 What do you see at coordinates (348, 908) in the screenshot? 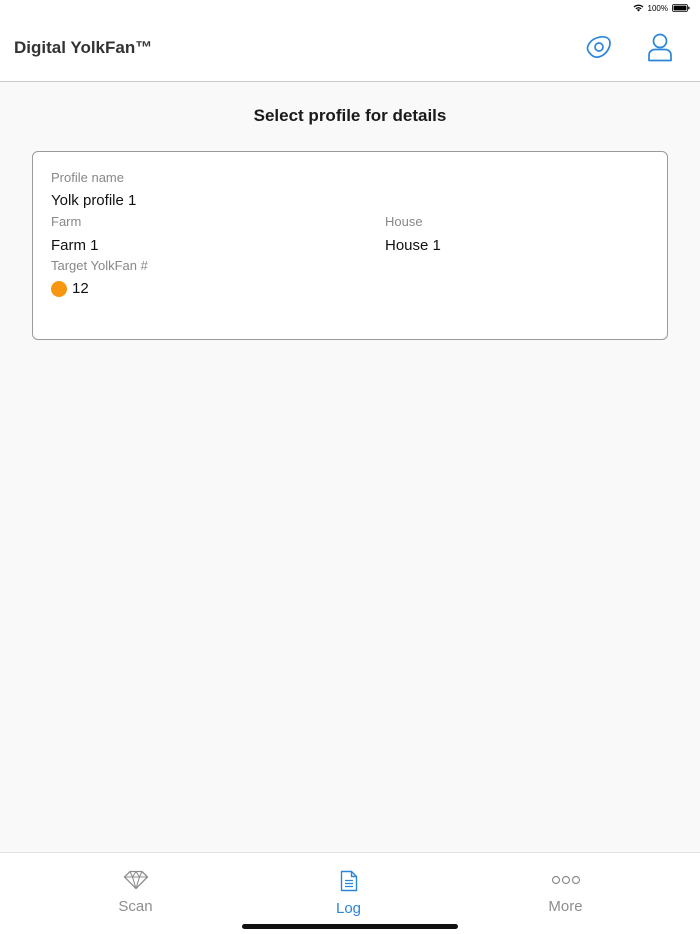
I see `tab-log-label: Log` at bounding box center [348, 908].